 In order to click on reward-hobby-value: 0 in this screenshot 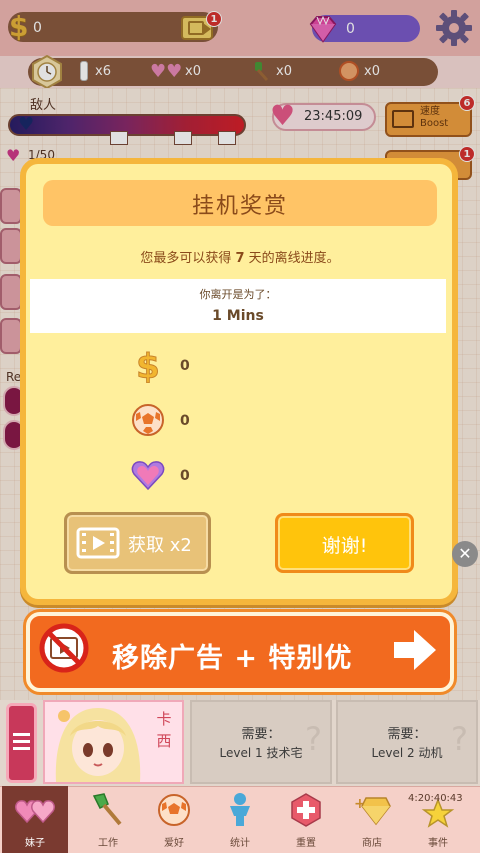, I will do `click(185, 421)`.